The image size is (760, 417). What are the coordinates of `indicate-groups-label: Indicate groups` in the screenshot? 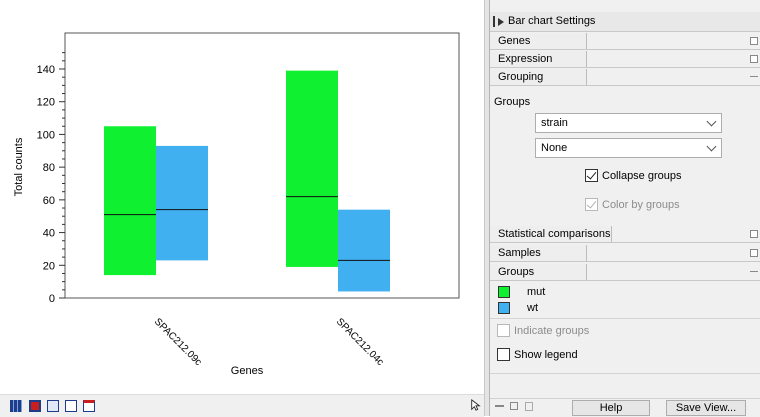 It's located at (552, 331).